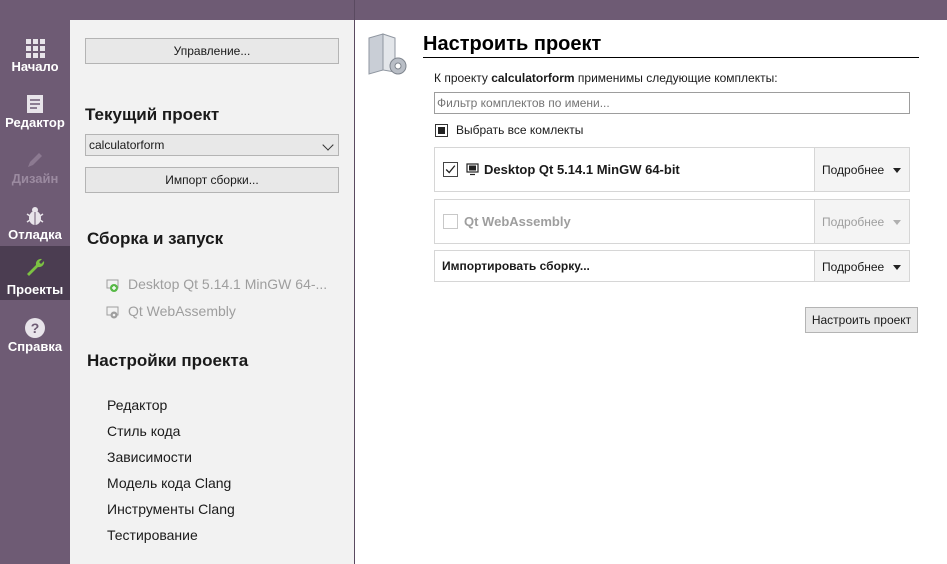 The width and height of the screenshot is (947, 564). Describe the element at coordinates (35, 160) in the screenshot. I see `pencil-icon` at that location.